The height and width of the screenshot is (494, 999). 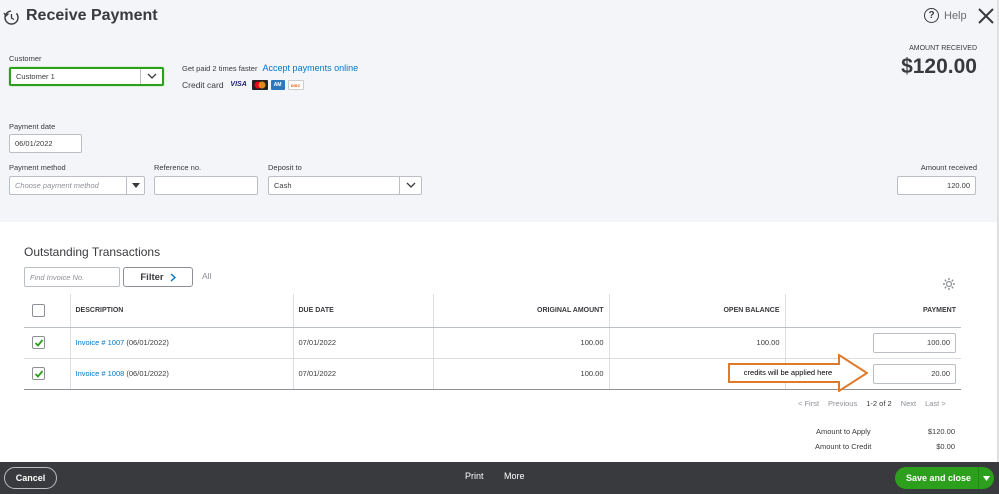 I want to click on amount-to-credit-label: Amount to Credit, so click(x=843, y=446).